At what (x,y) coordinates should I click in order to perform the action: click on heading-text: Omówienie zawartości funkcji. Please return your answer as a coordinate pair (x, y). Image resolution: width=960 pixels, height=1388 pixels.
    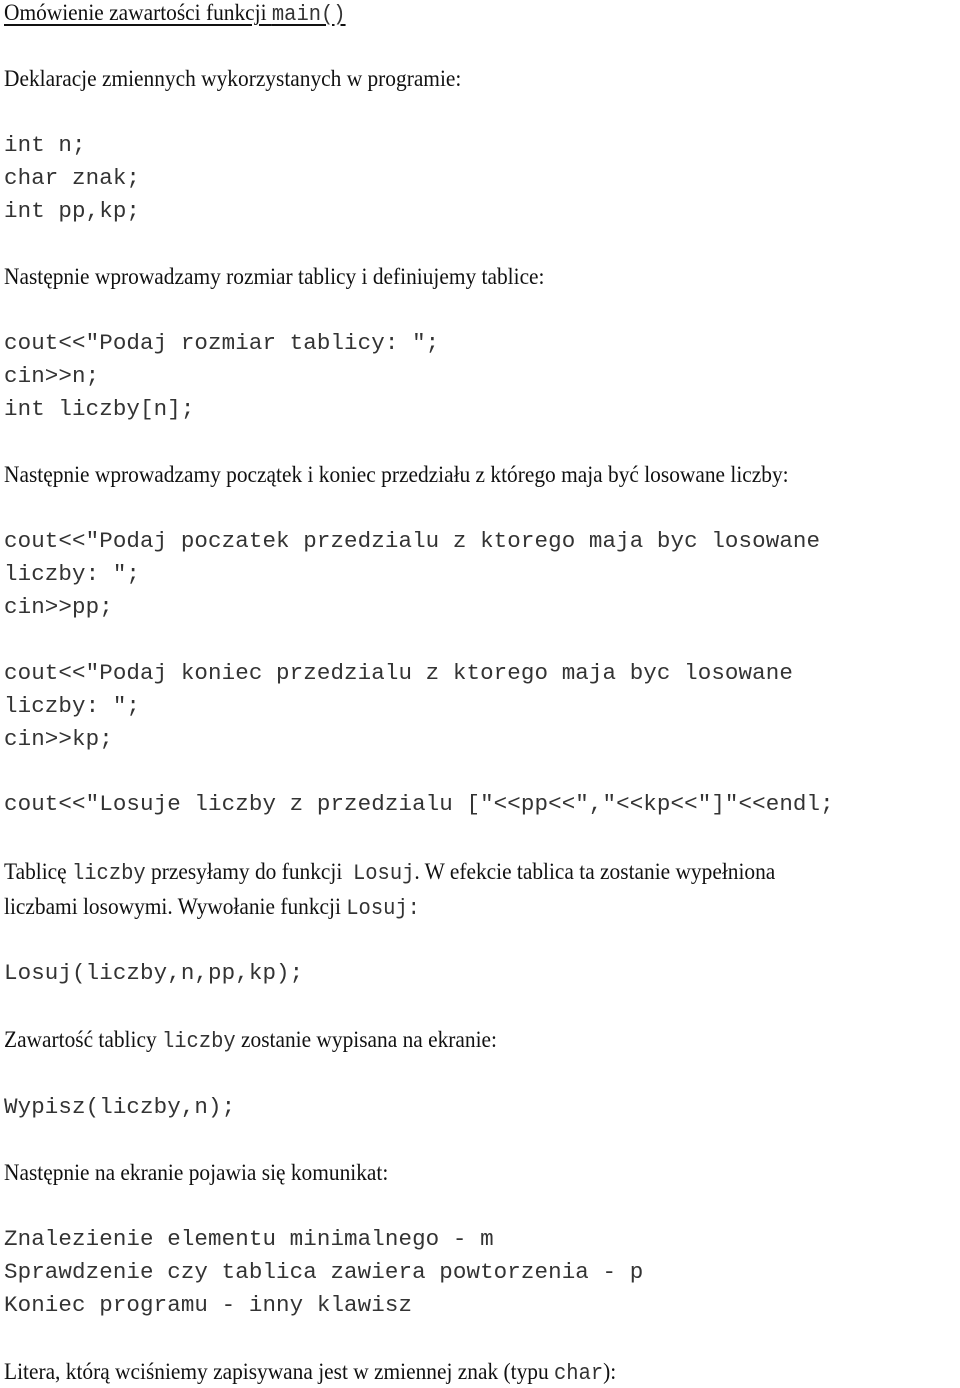
    Looking at the image, I should click on (138, 12).